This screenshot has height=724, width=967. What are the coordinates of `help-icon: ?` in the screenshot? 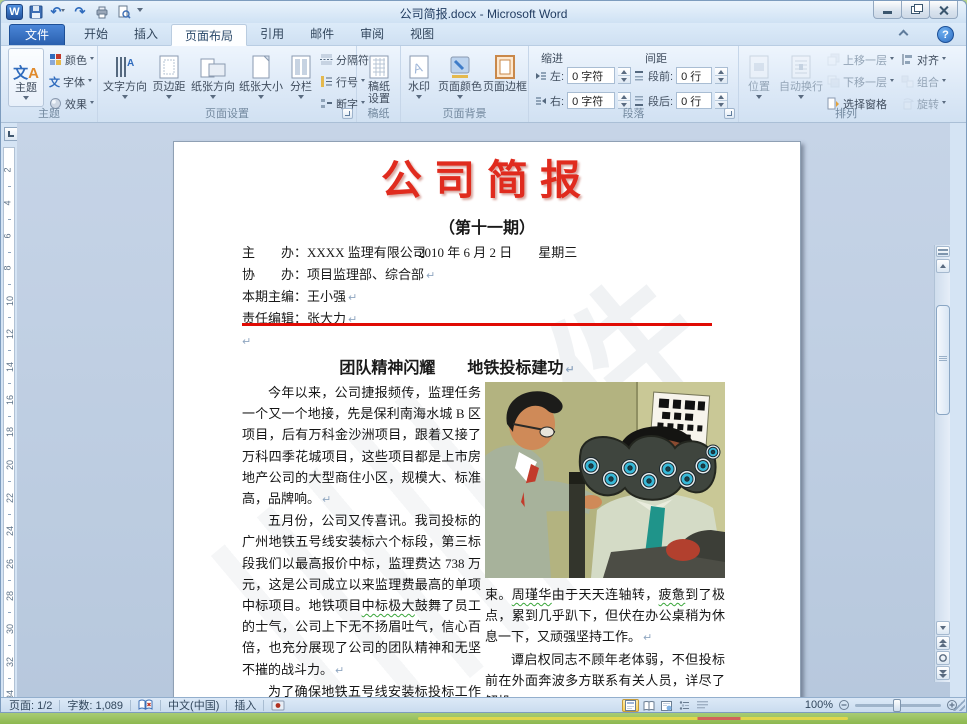 It's located at (945, 34).